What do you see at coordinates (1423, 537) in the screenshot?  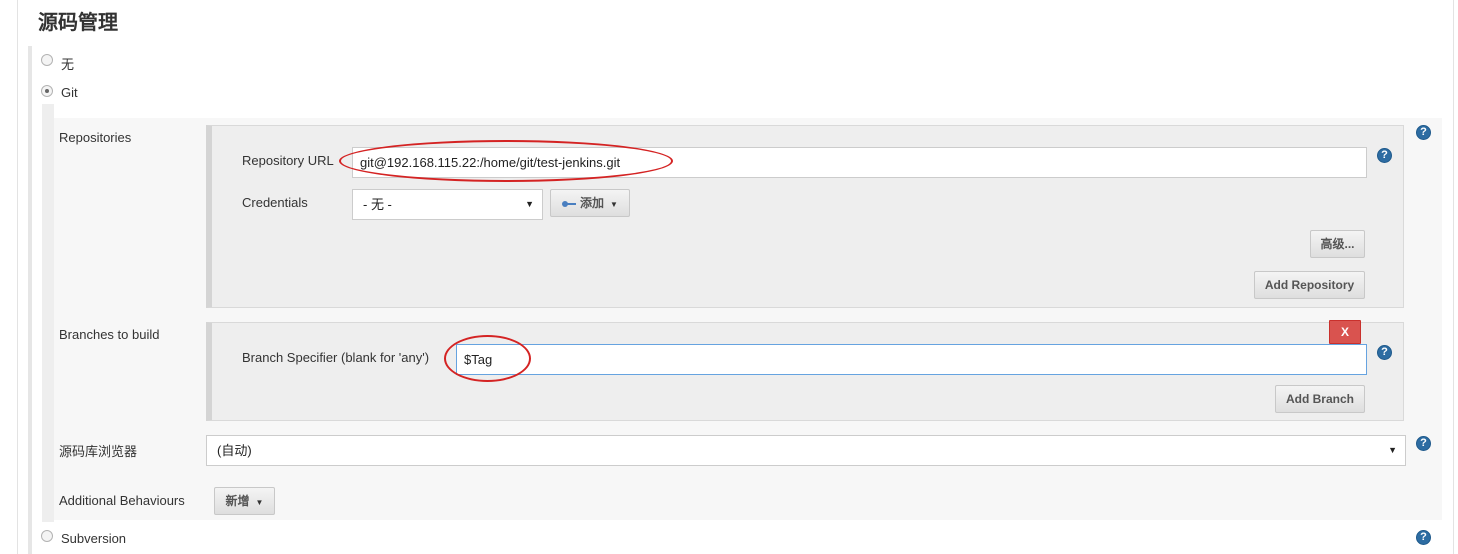 I see `subversion-help-icon: ?` at bounding box center [1423, 537].